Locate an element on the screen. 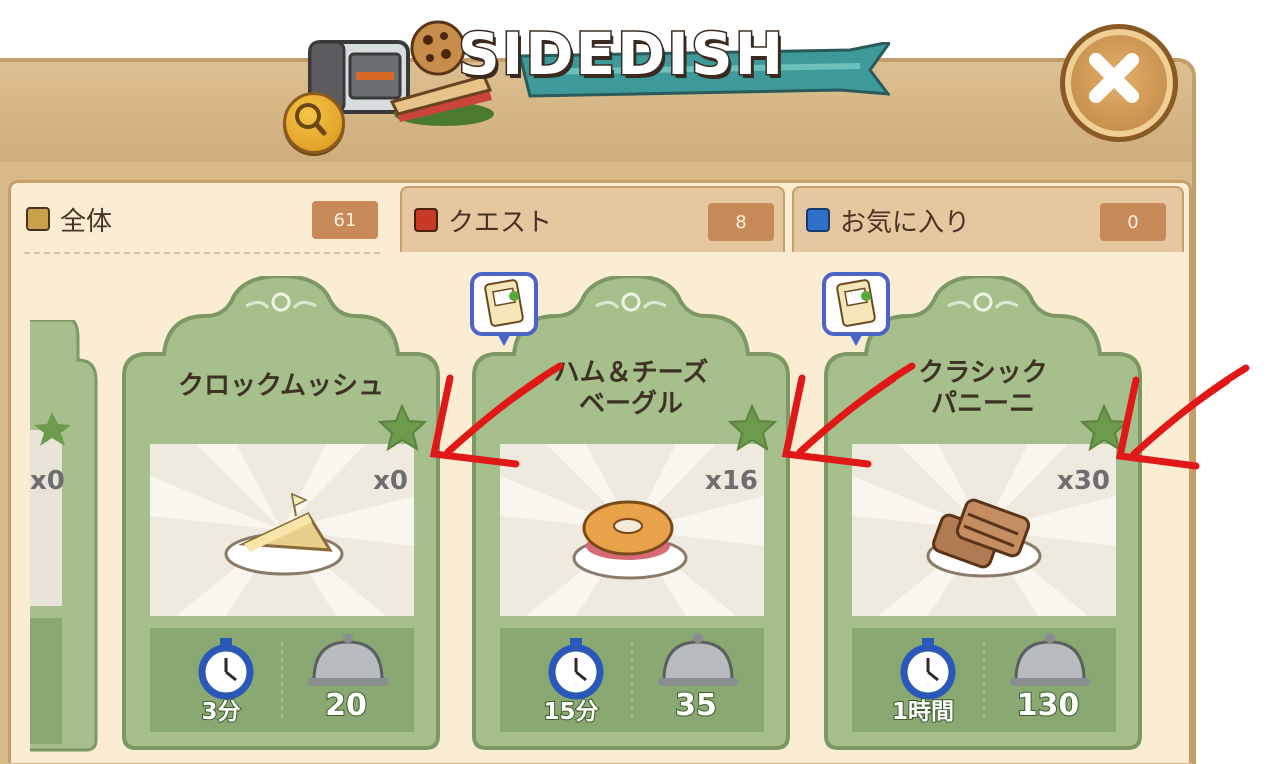 This screenshot has width=1280, height=764. tab-all: 全体 61 is located at coordinates (204, 219).